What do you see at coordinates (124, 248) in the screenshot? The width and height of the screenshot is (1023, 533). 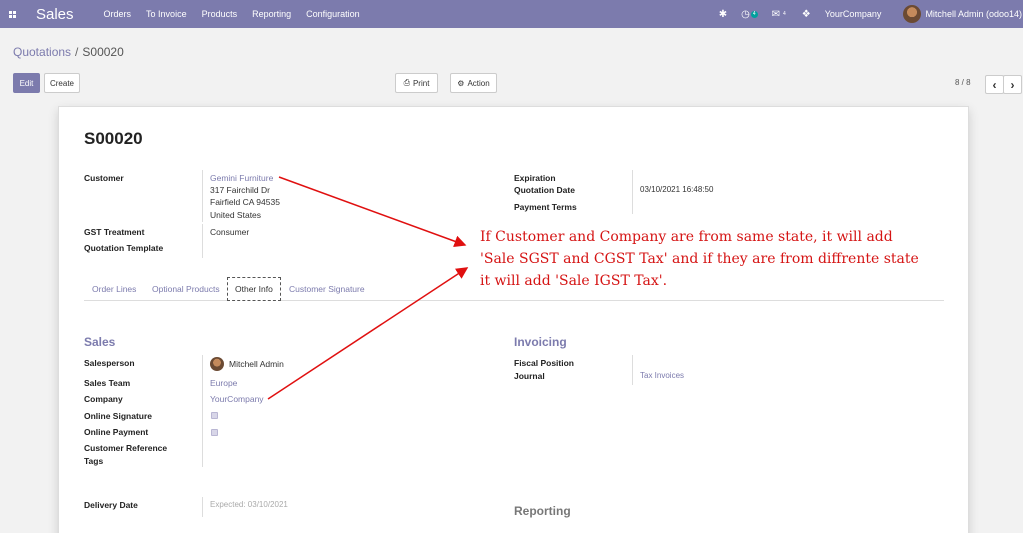 I see `quotation-template-label: Quotation Template` at bounding box center [124, 248].